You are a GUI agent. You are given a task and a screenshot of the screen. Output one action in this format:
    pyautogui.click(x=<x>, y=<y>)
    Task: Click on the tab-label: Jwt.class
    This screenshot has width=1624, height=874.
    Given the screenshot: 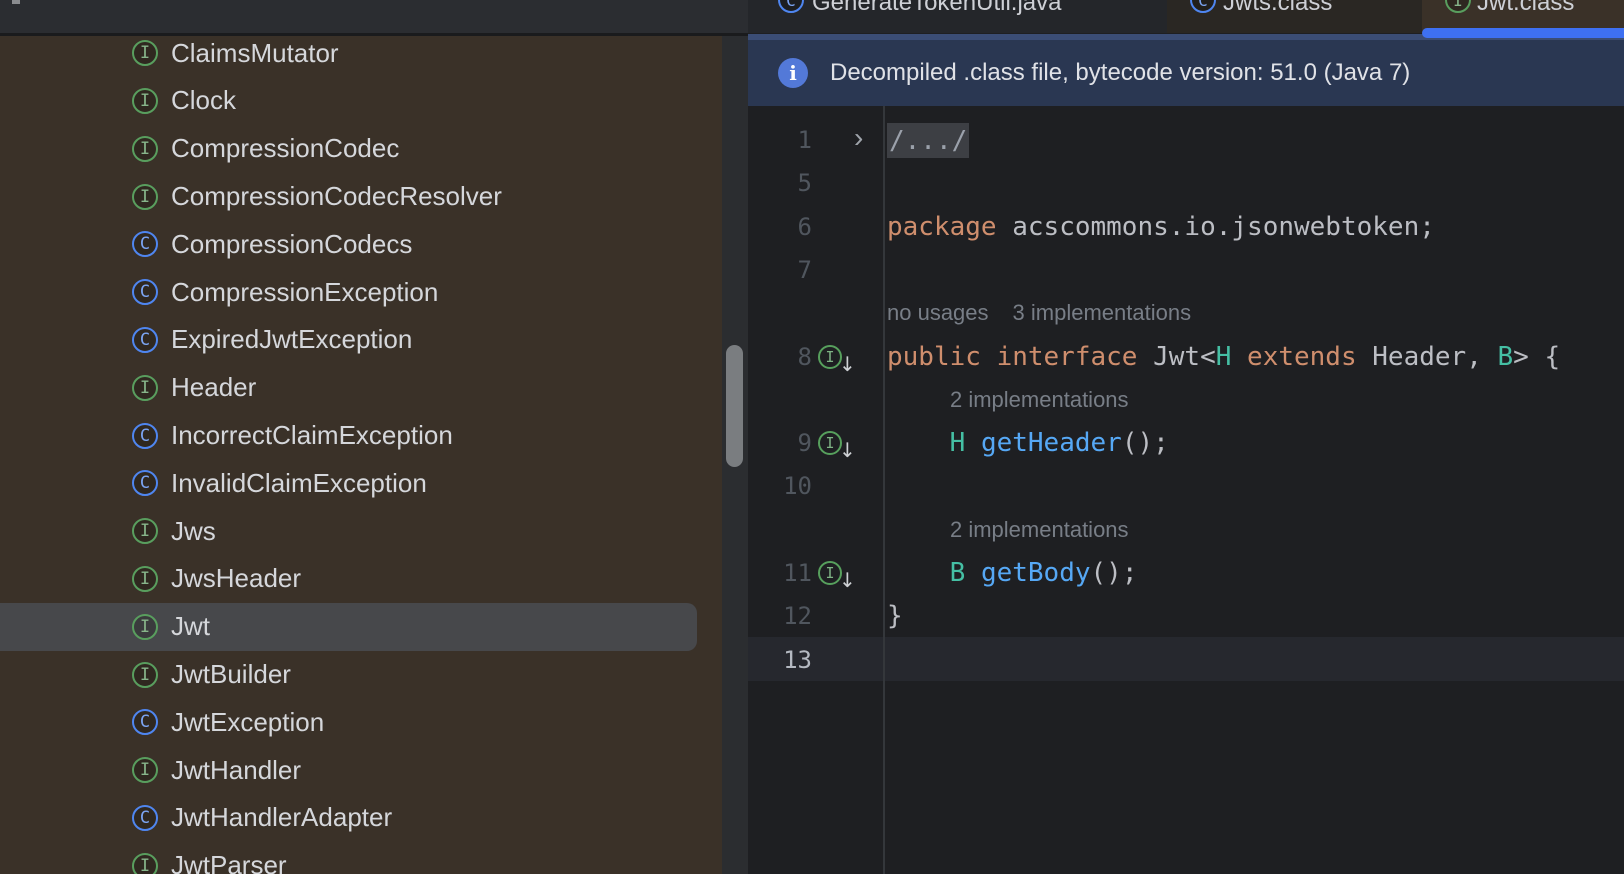 What is the action you would take?
    pyautogui.click(x=1526, y=8)
    